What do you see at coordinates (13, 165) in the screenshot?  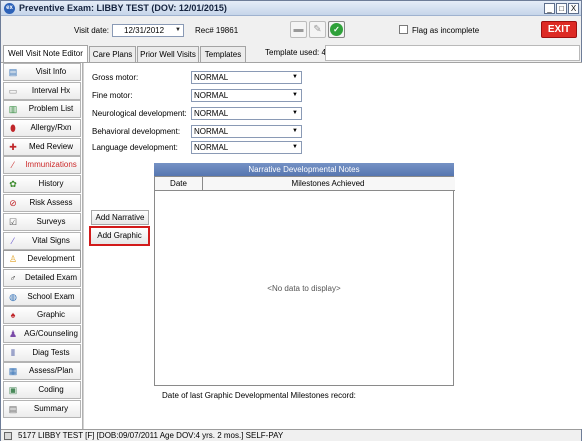 I see `immunization-icon: ⁄` at bounding box center [13, 165].